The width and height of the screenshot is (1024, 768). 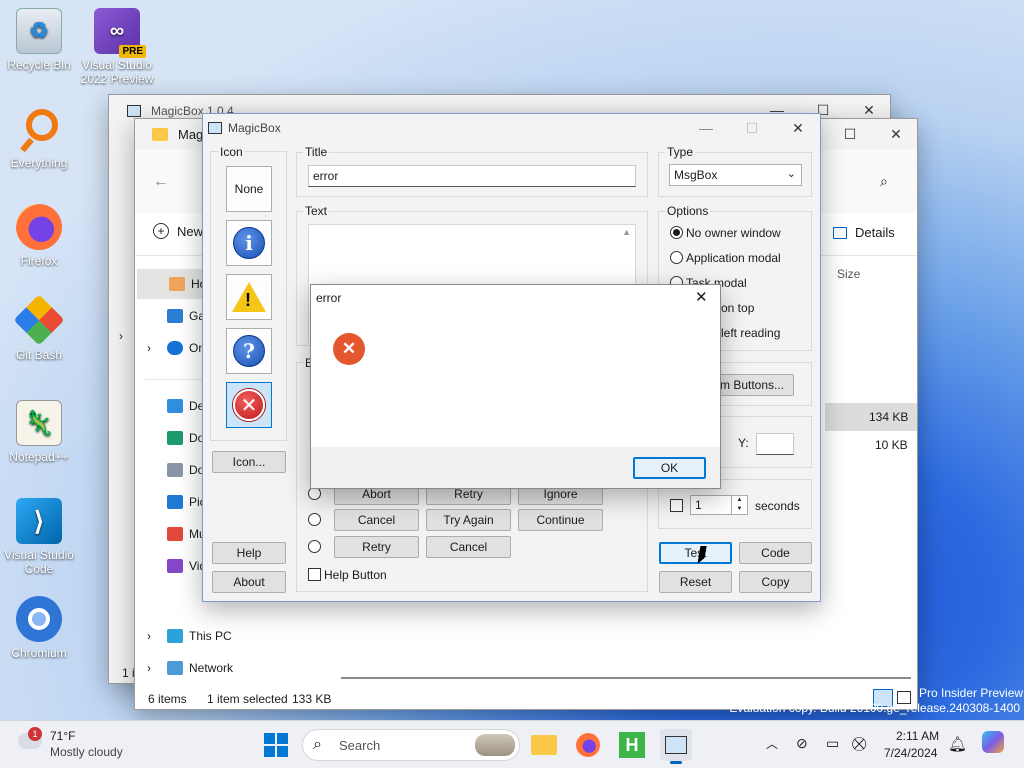 I want to click on continue-button: Continue, so click(x=560, y=520).